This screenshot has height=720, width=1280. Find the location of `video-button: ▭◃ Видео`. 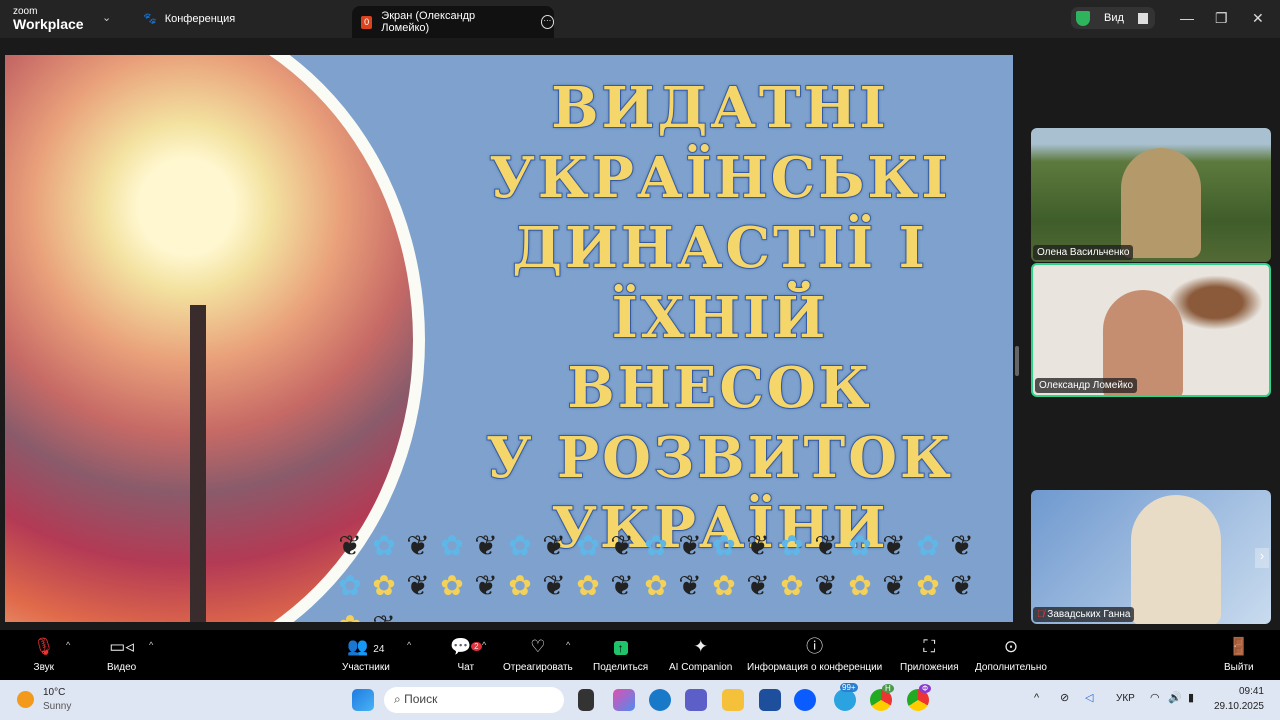

video-button: ▭◃ Видео is located at coordinates (121, 654).